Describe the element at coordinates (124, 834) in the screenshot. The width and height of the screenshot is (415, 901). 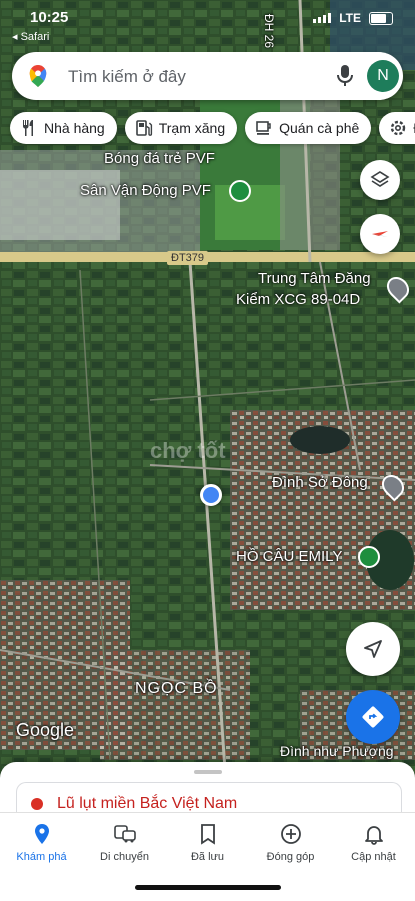
I see `commute-icon` at that location.